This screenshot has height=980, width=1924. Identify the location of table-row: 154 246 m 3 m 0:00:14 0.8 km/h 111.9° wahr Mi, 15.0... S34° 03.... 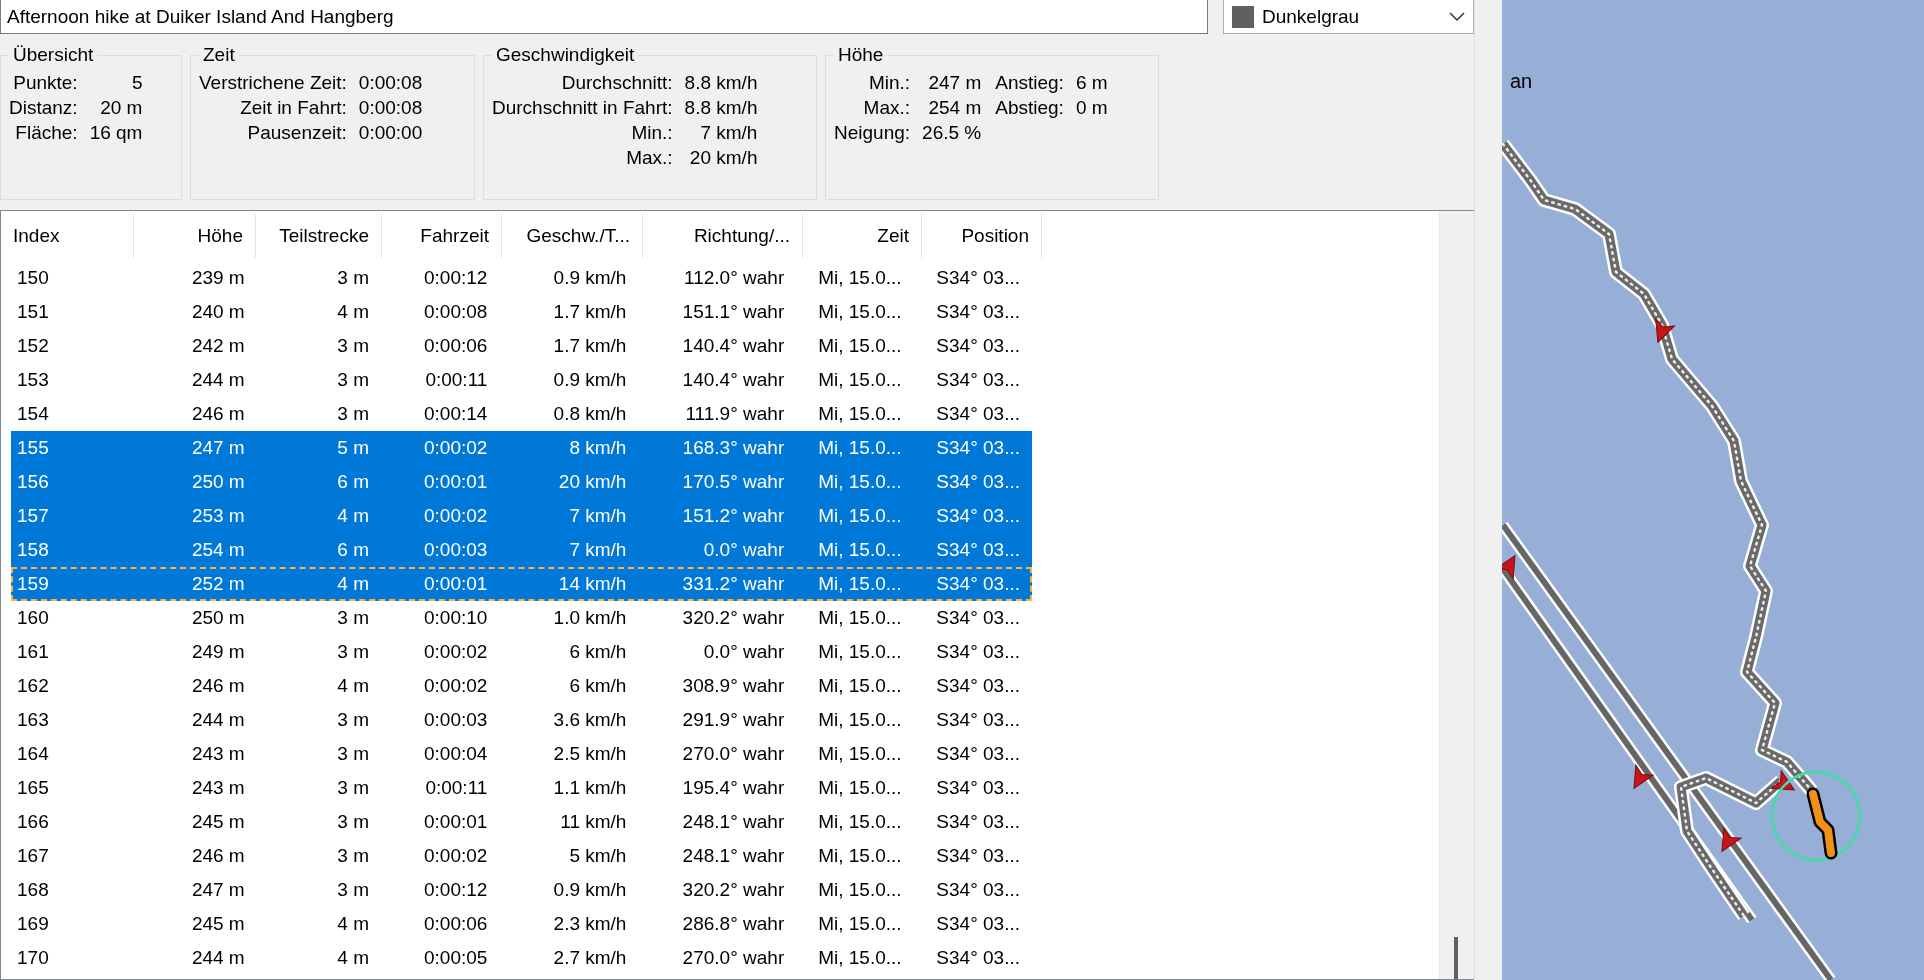
(521, 414).